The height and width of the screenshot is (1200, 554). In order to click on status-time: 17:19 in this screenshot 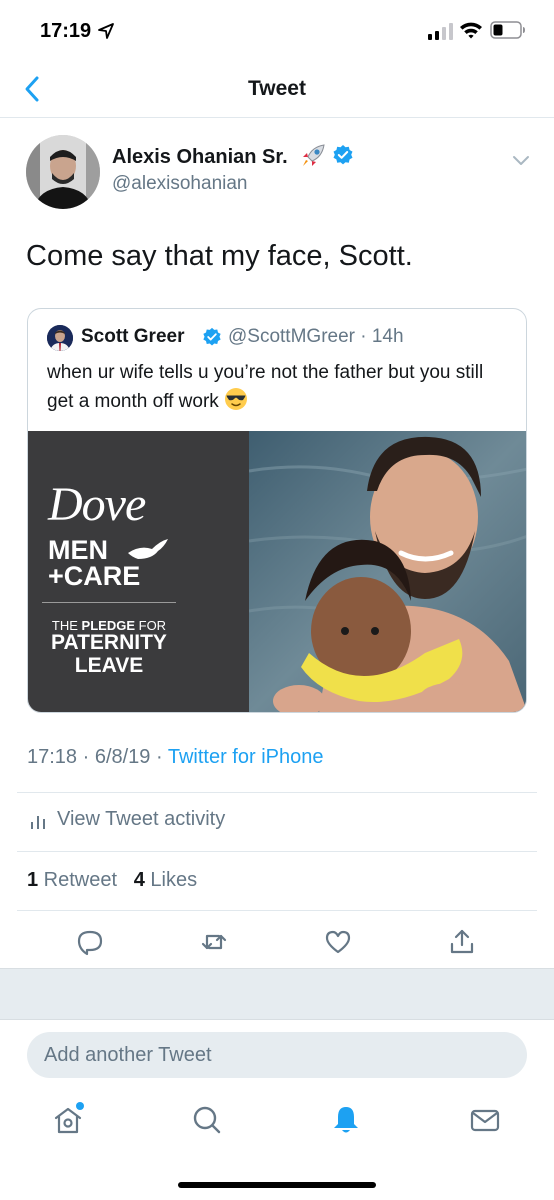, I will do `click(66, 31)`.